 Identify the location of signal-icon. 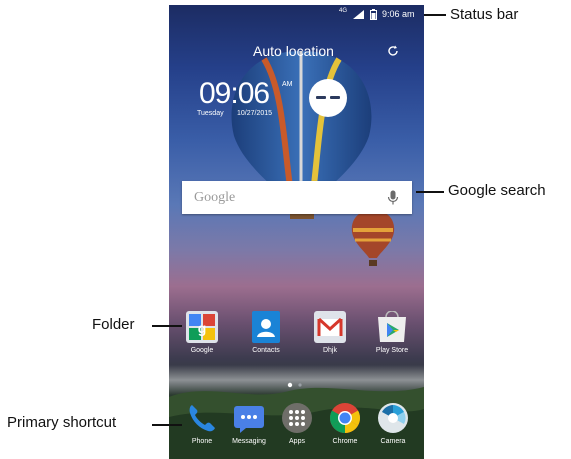
(358, 14).